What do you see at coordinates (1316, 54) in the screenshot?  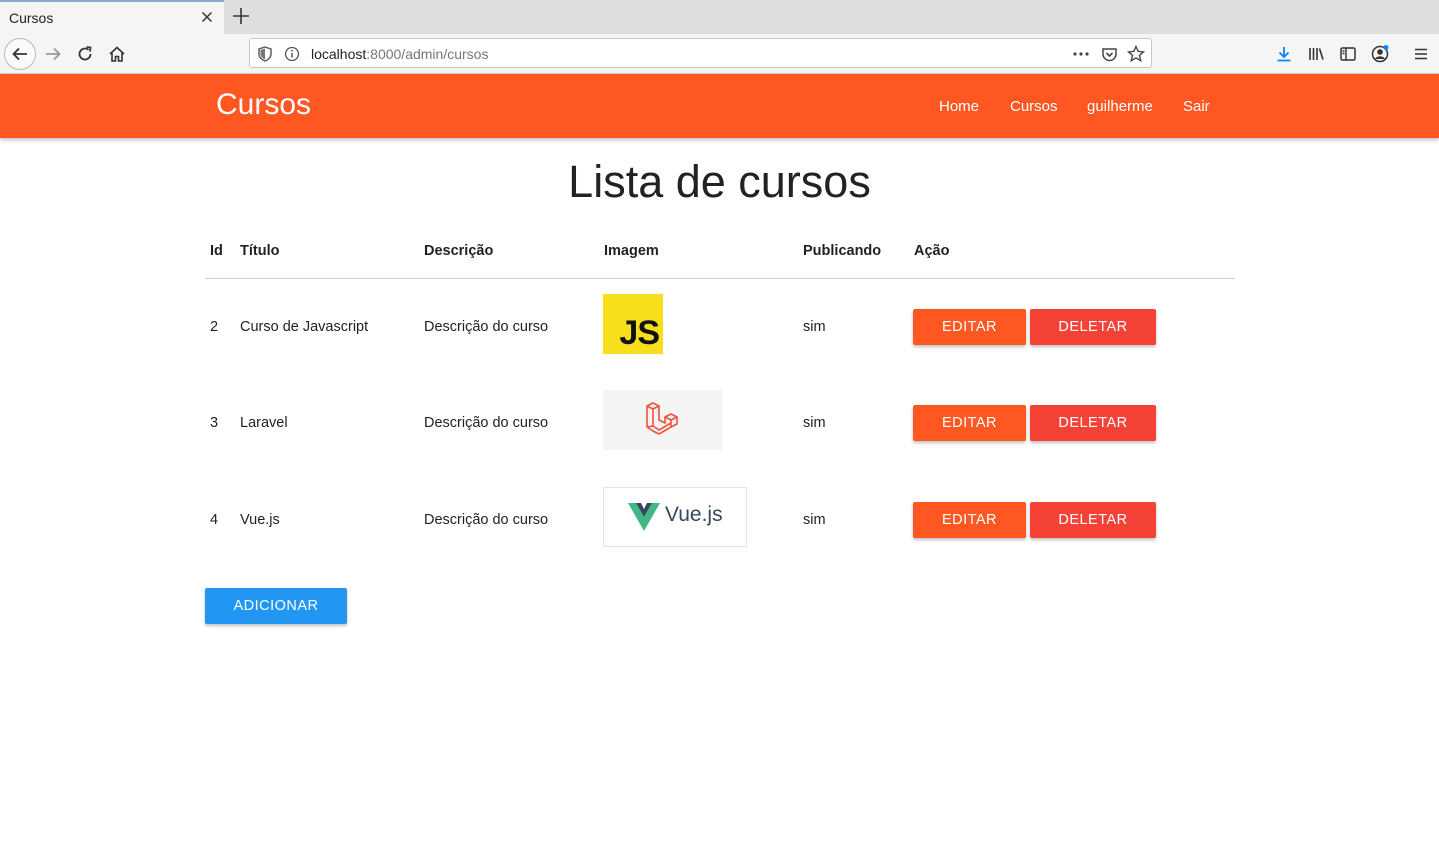 I see `library-icon` at bounding box center [1316, 54].